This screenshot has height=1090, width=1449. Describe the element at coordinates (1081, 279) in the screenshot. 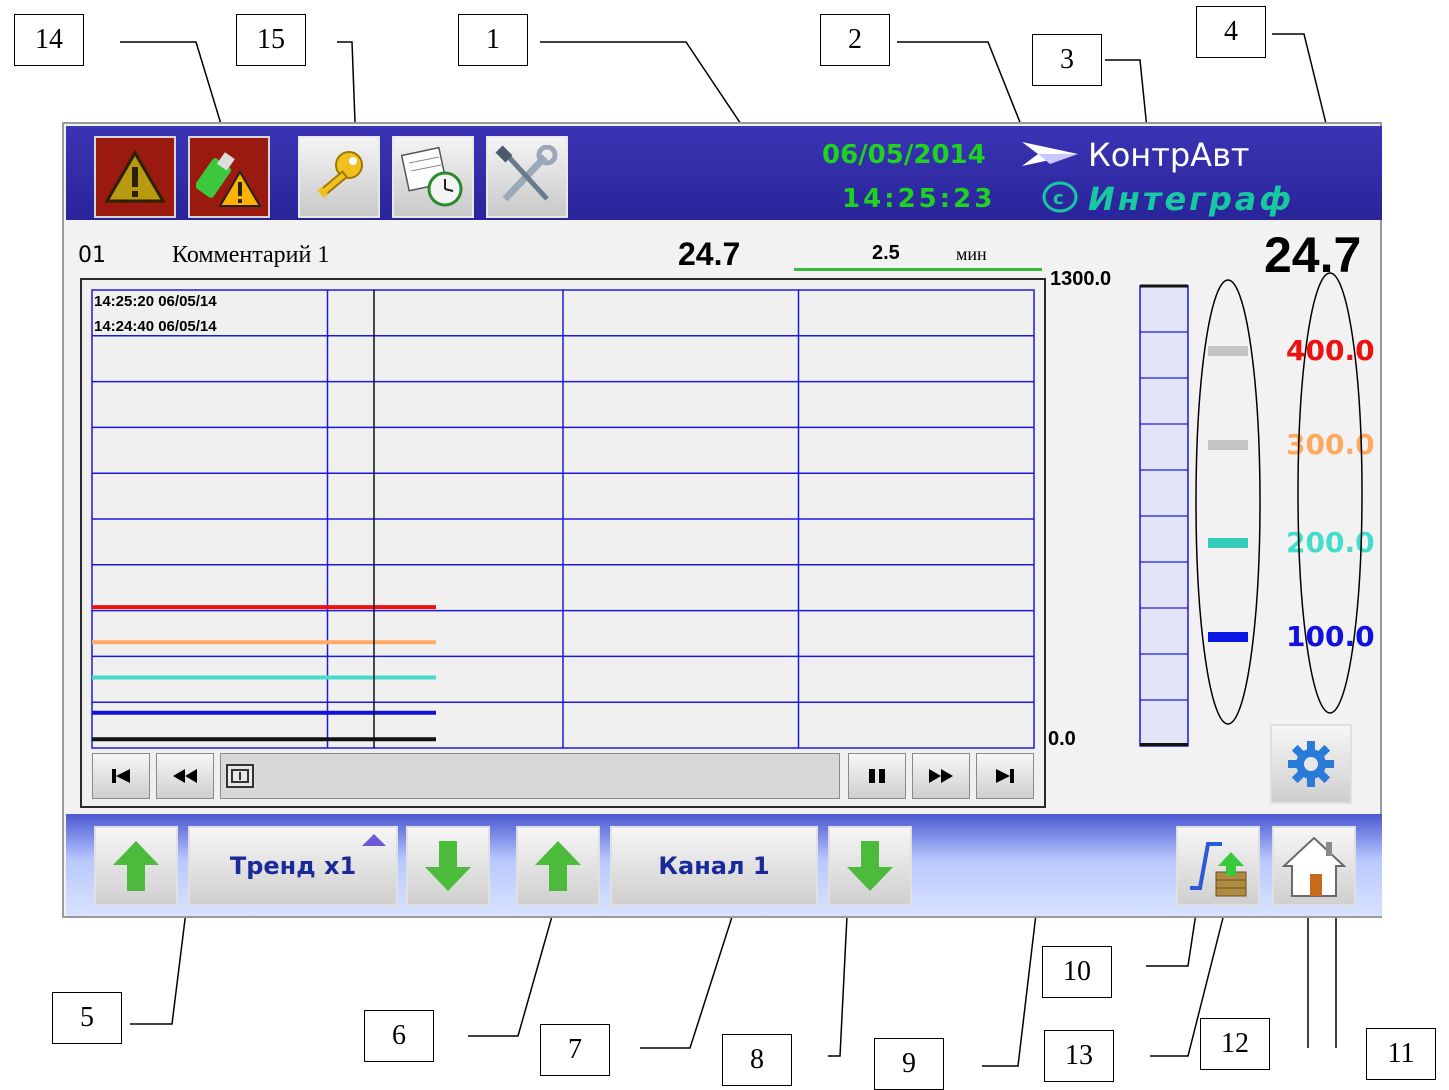

I see `scale-max-label: 1300.0` at that location.